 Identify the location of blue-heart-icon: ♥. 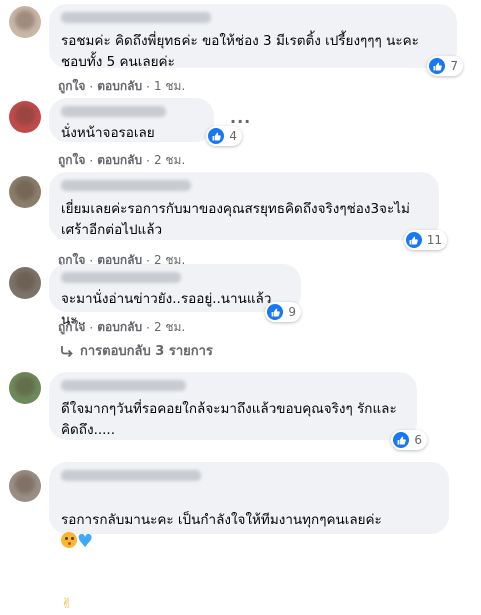
(85, 541).